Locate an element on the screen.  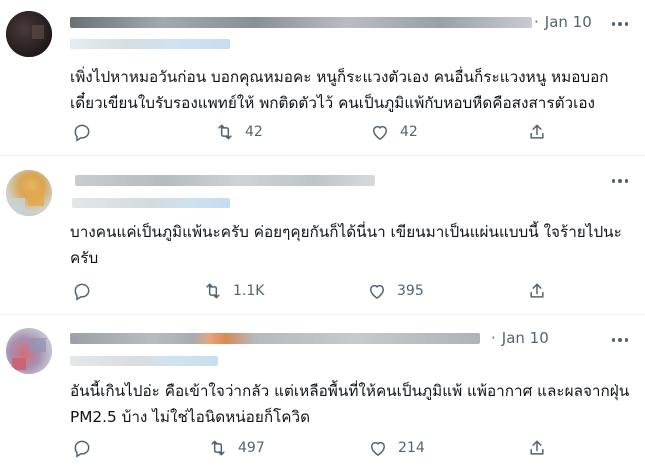
retweet-button: 1.1K is located at coordinates (233, 291).